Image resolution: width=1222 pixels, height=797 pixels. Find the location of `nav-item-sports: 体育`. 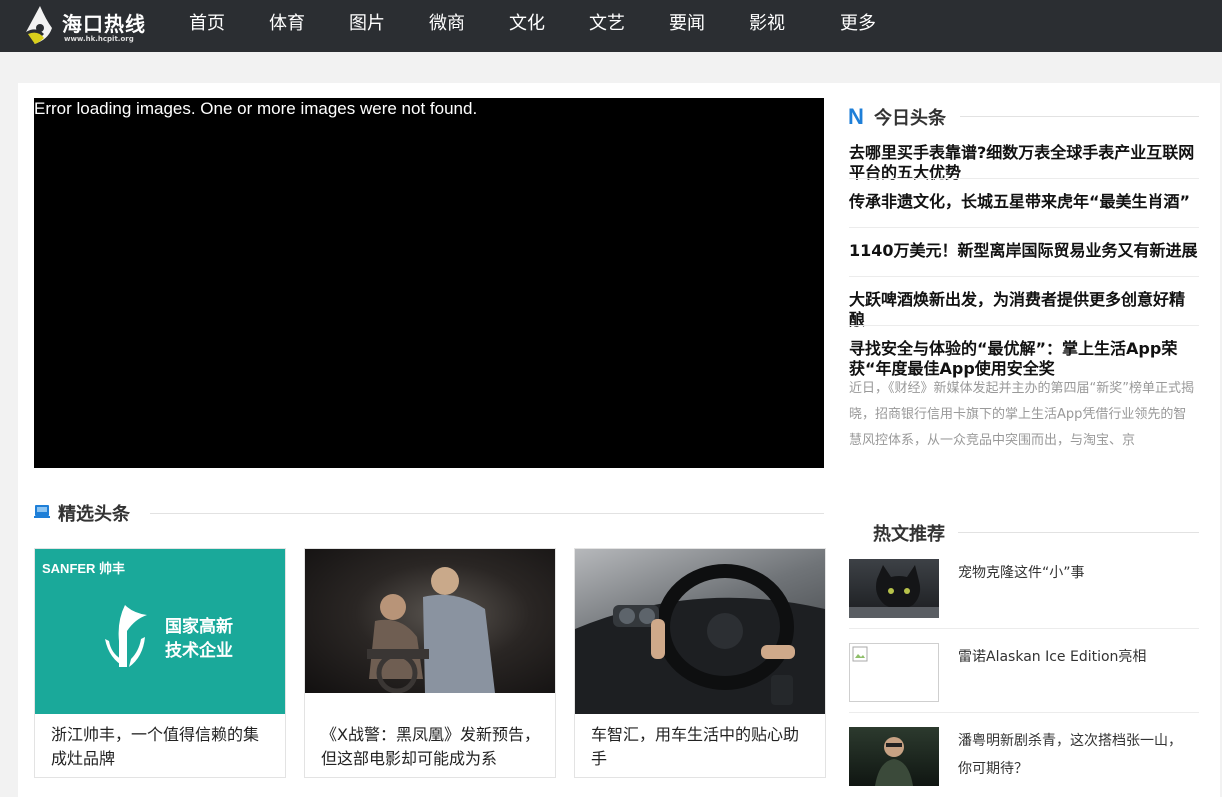

nav-item-sports: 体育 is located at coordinates (287, 26).